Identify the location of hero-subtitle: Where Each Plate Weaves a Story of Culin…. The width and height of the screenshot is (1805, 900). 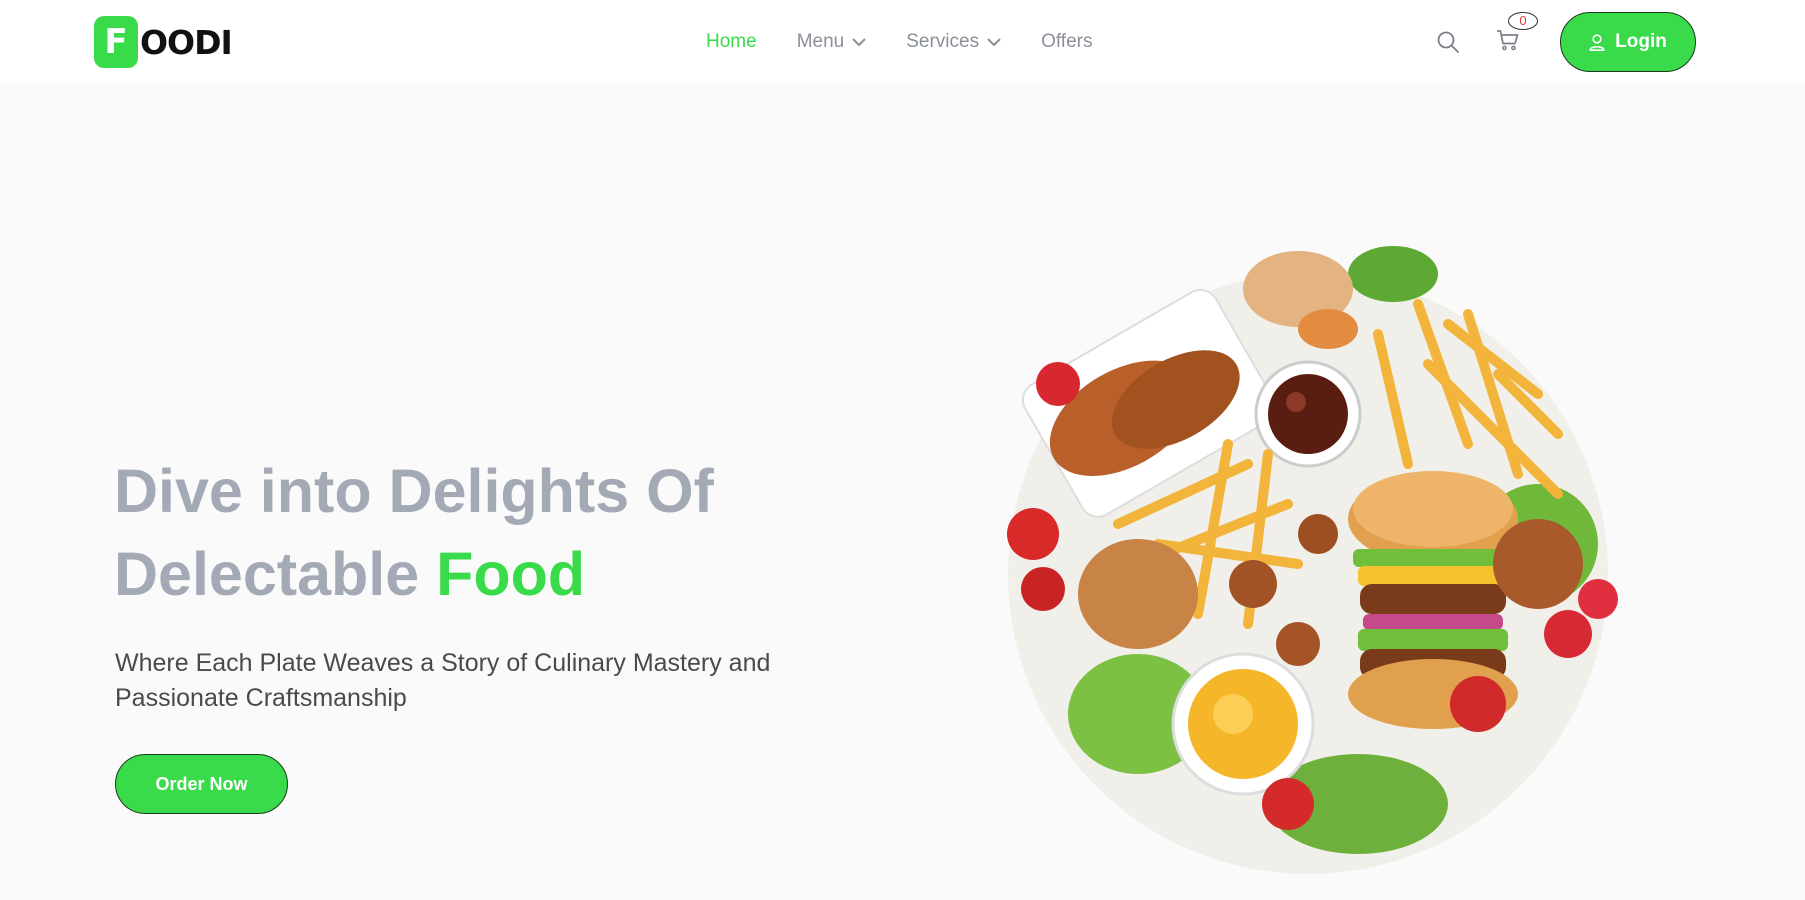
(443, 680).